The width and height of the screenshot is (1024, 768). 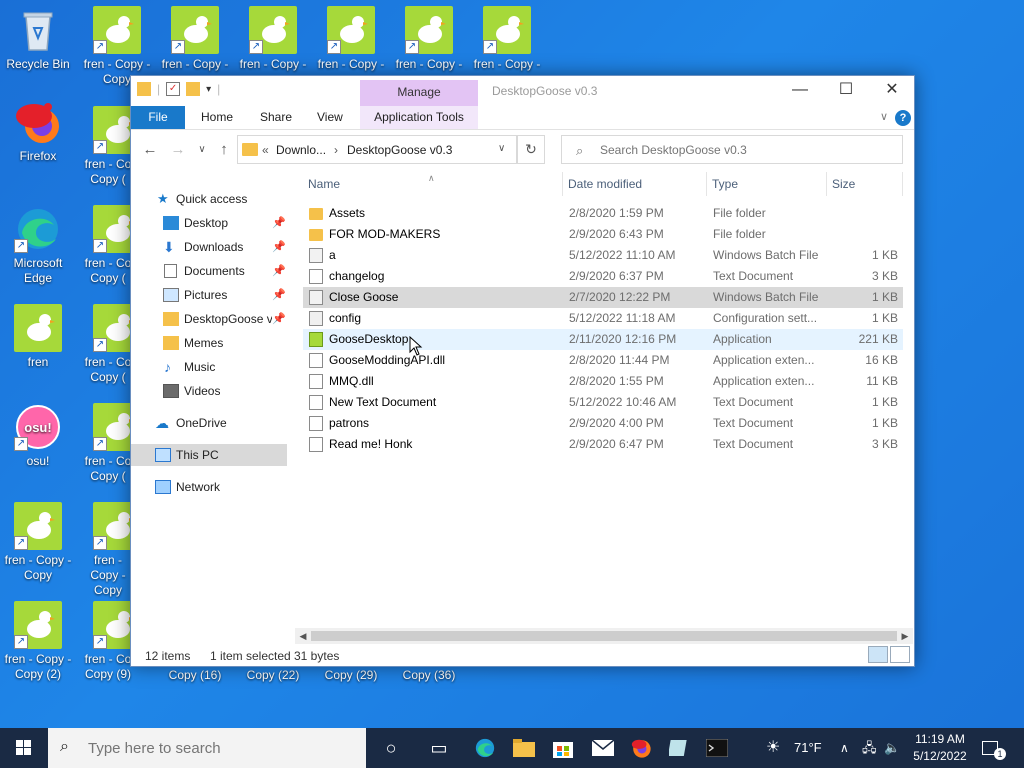 What do you see at coordinates (193, 89) in the screenshot?
I see `new-folder-icon` at bounding box center [193, 89].